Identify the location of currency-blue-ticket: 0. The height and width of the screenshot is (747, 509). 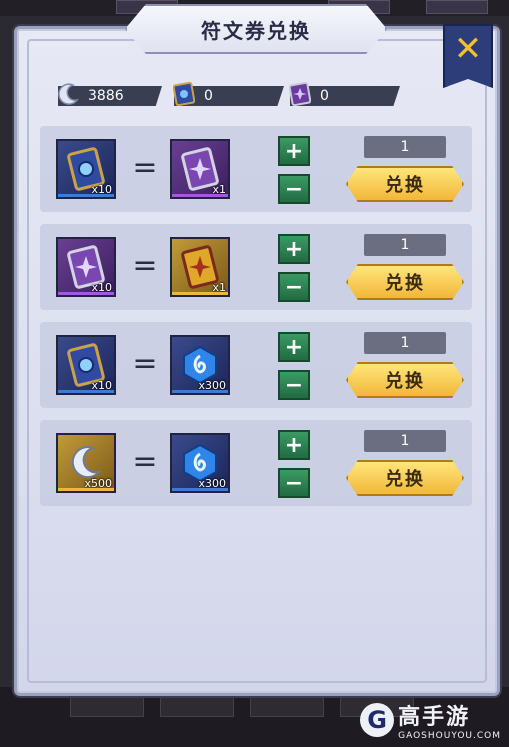
(228, 95).